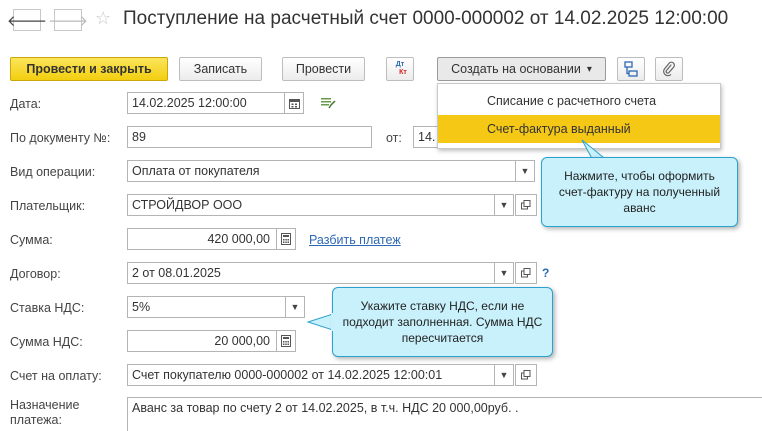  I want to click on payer-field: СТРОЙДВОР ООО, so click(311, 205).